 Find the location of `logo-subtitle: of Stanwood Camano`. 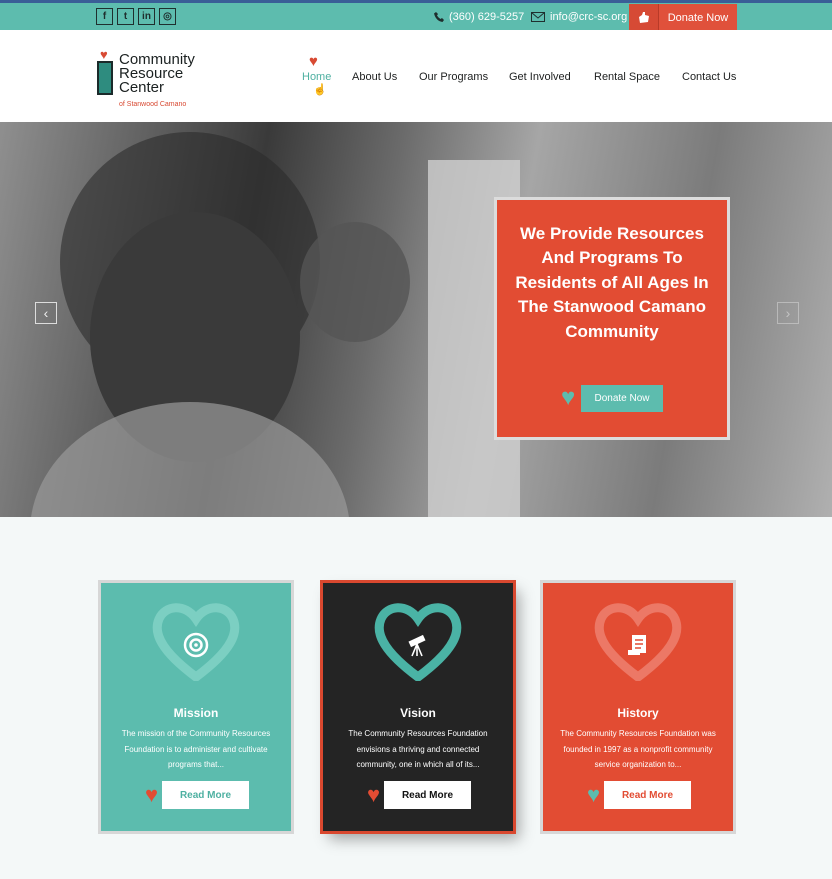

logo-subtitle: of Stanwood Camano is located at coordinates (153, 104).